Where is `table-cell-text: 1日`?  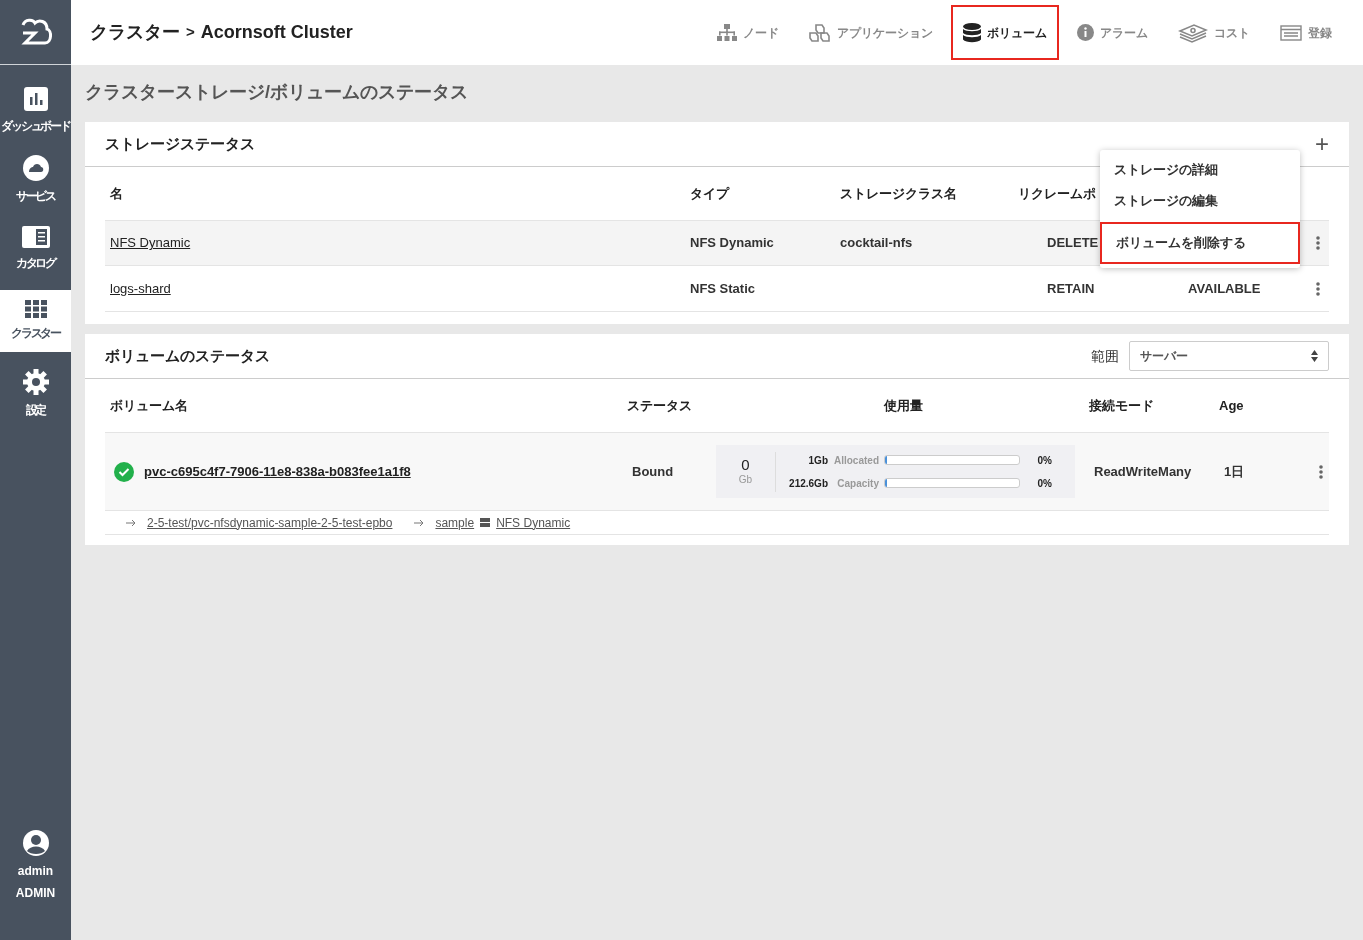 table-cell-text: 1日 is located at coordinates (1234, 471).